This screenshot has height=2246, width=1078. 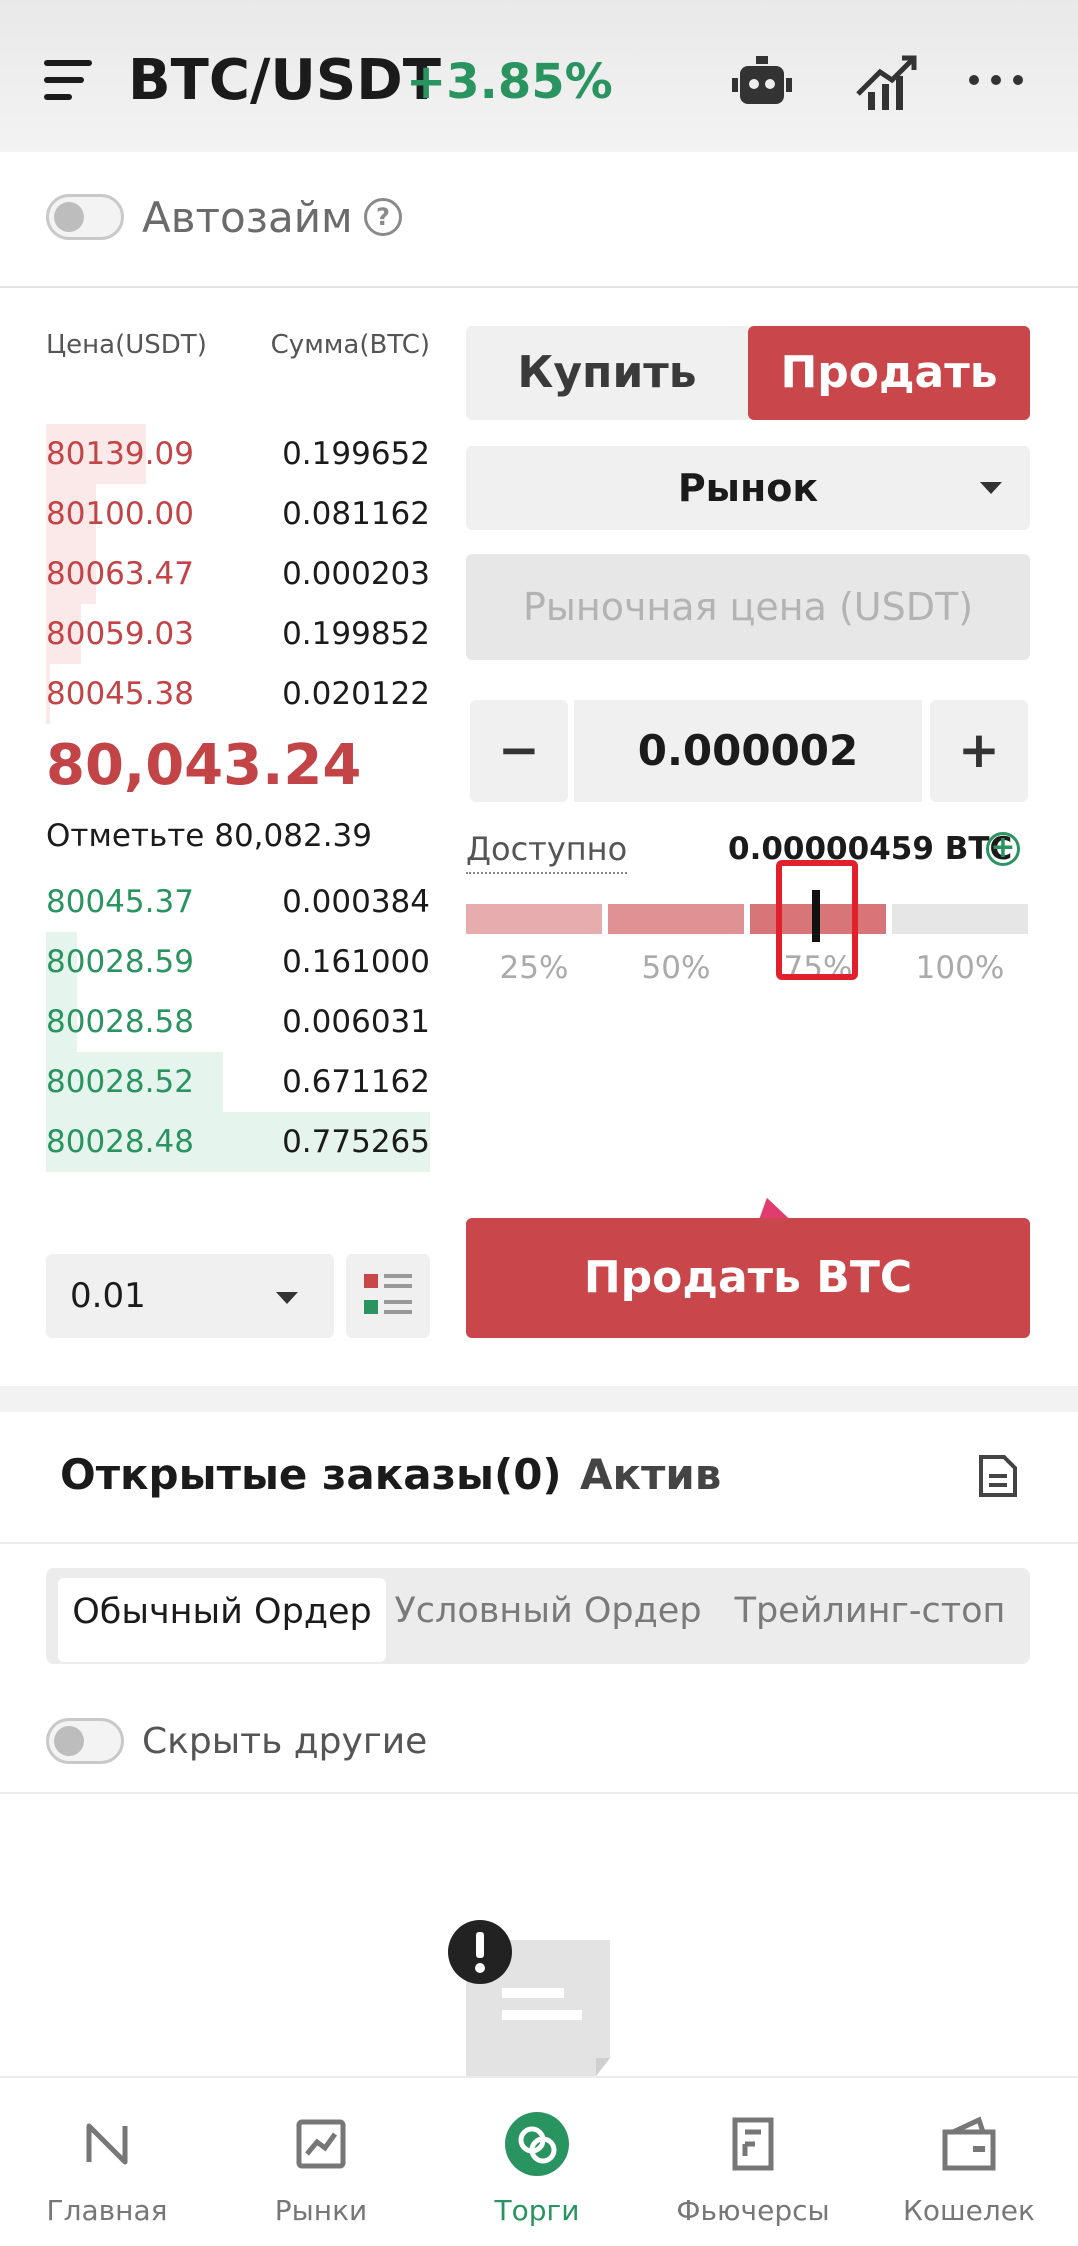 I want to click on tab-assets: Актив, so click(x=650, y=1475).